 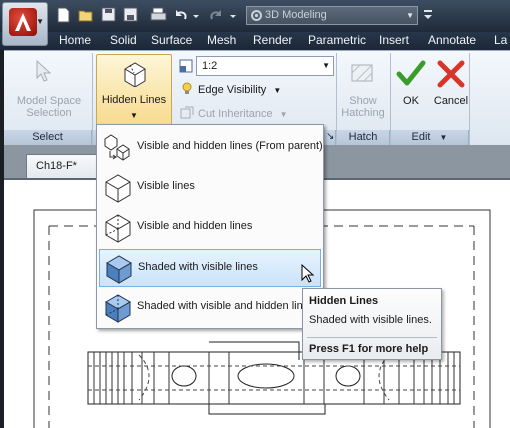 What do you see at coordinates (186, 67) in the screenshot?
I see `scale-icon` at bounding box center [186, 67].